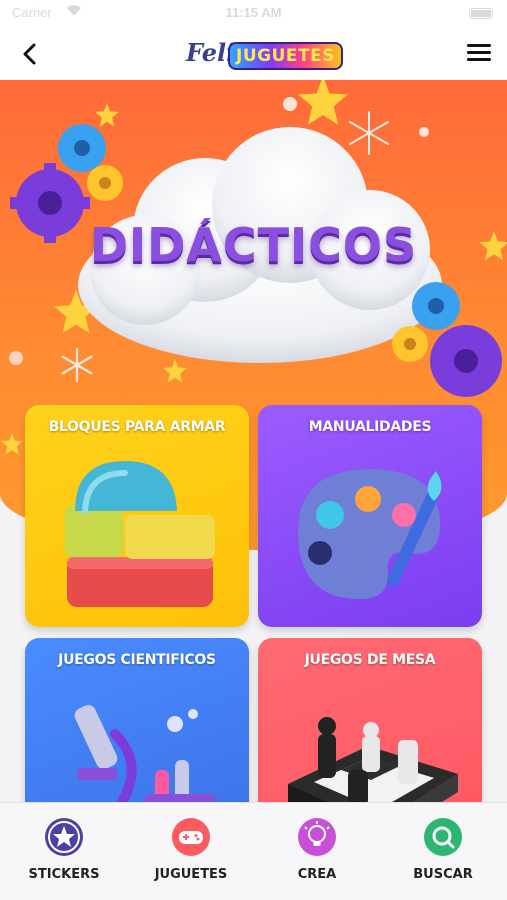 Image resolution: width=507 pixels, height=900 pixels. I want to click on tab-buscar: BUSCAR, so click(443, 852).